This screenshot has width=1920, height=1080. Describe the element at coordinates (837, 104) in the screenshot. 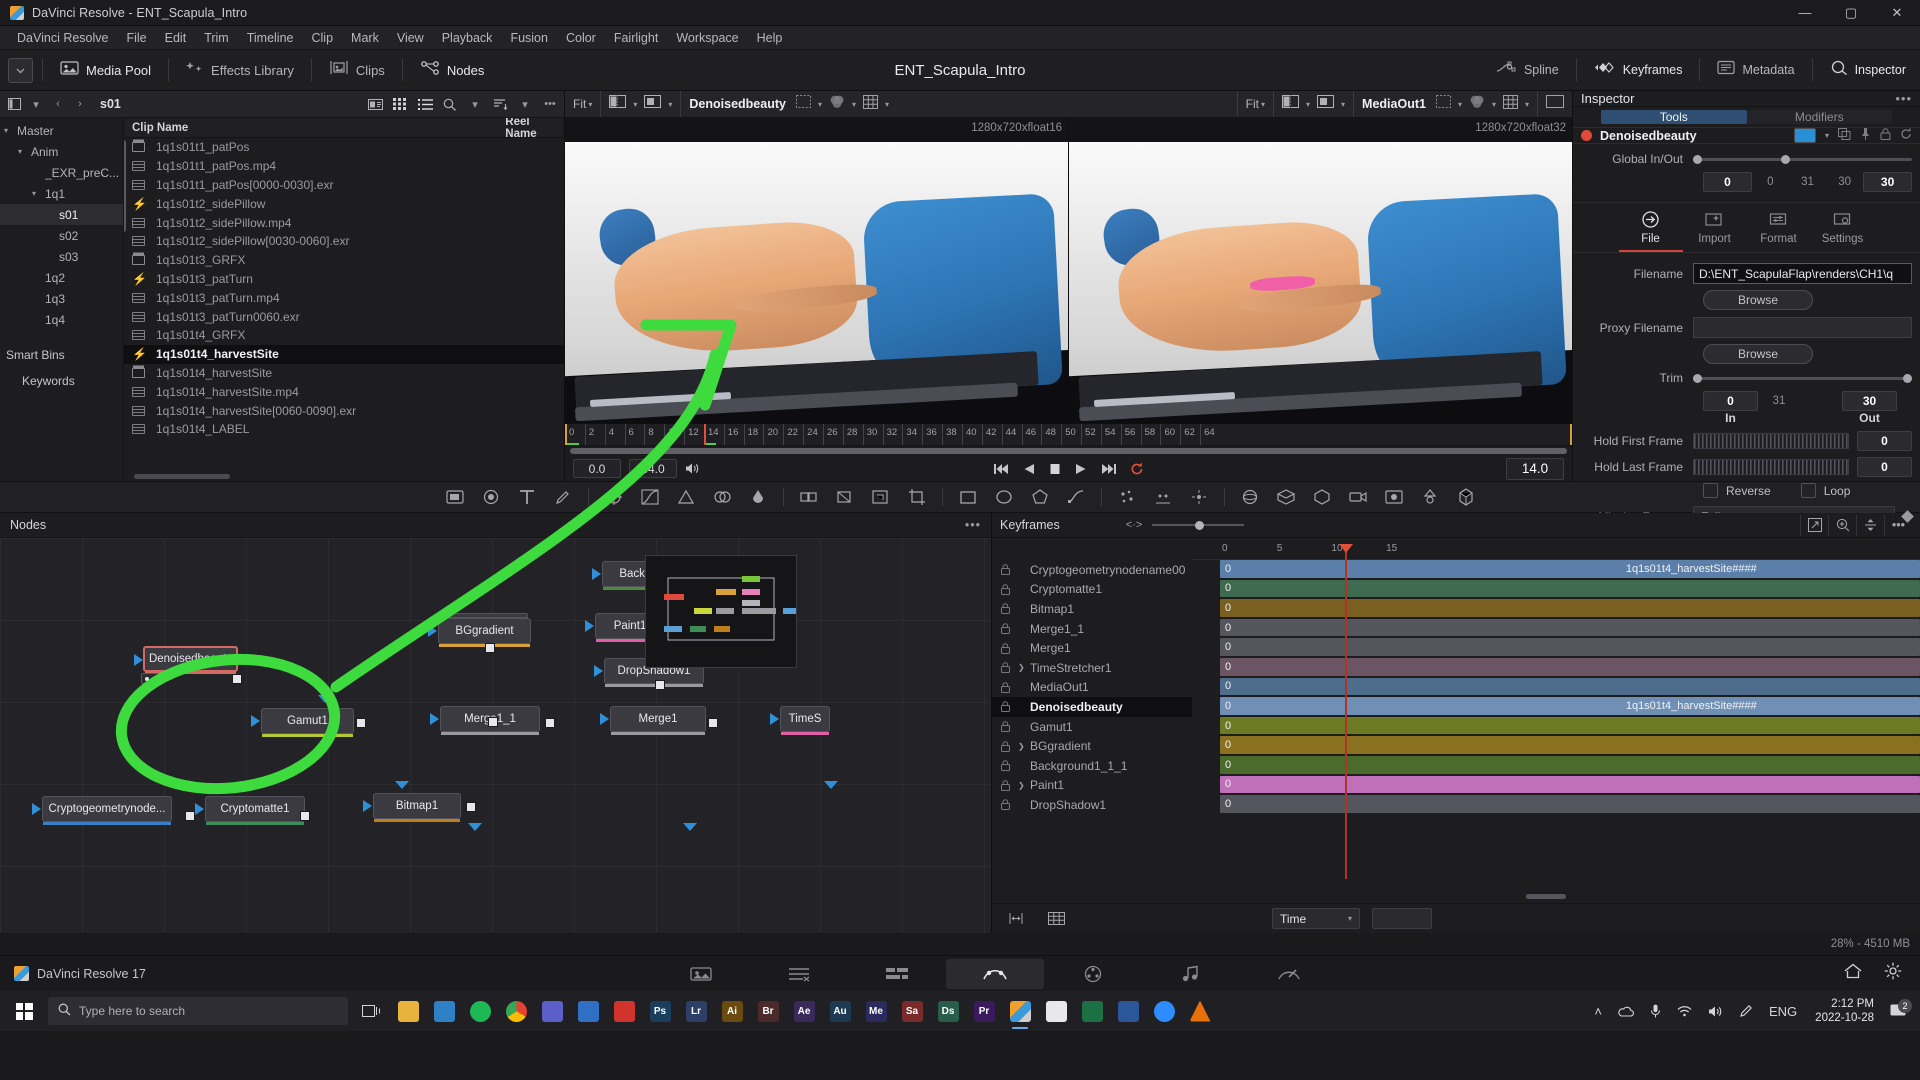

I see `color-channels-icon` at that location.